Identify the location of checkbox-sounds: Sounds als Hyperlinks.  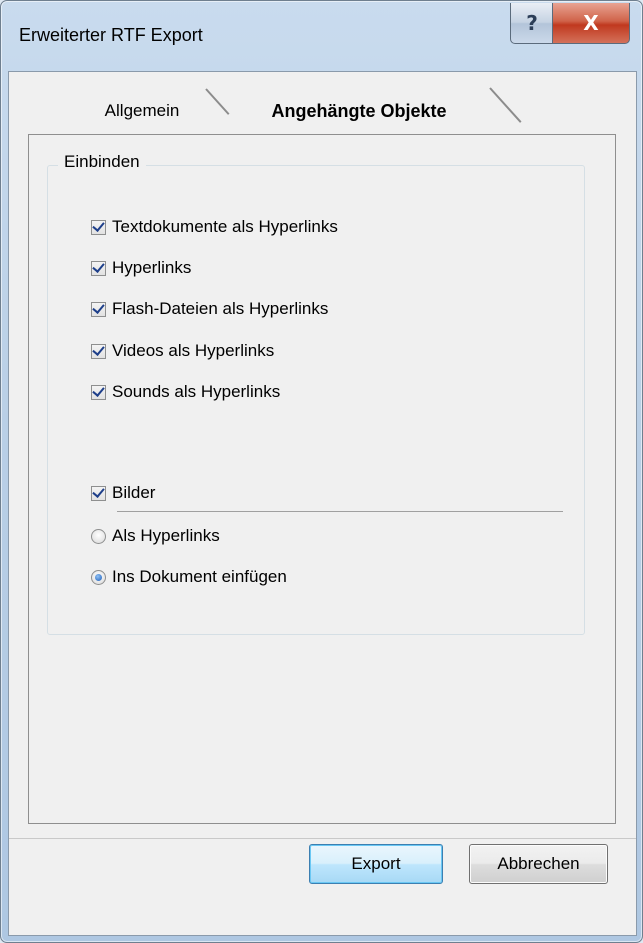
(185, 392).